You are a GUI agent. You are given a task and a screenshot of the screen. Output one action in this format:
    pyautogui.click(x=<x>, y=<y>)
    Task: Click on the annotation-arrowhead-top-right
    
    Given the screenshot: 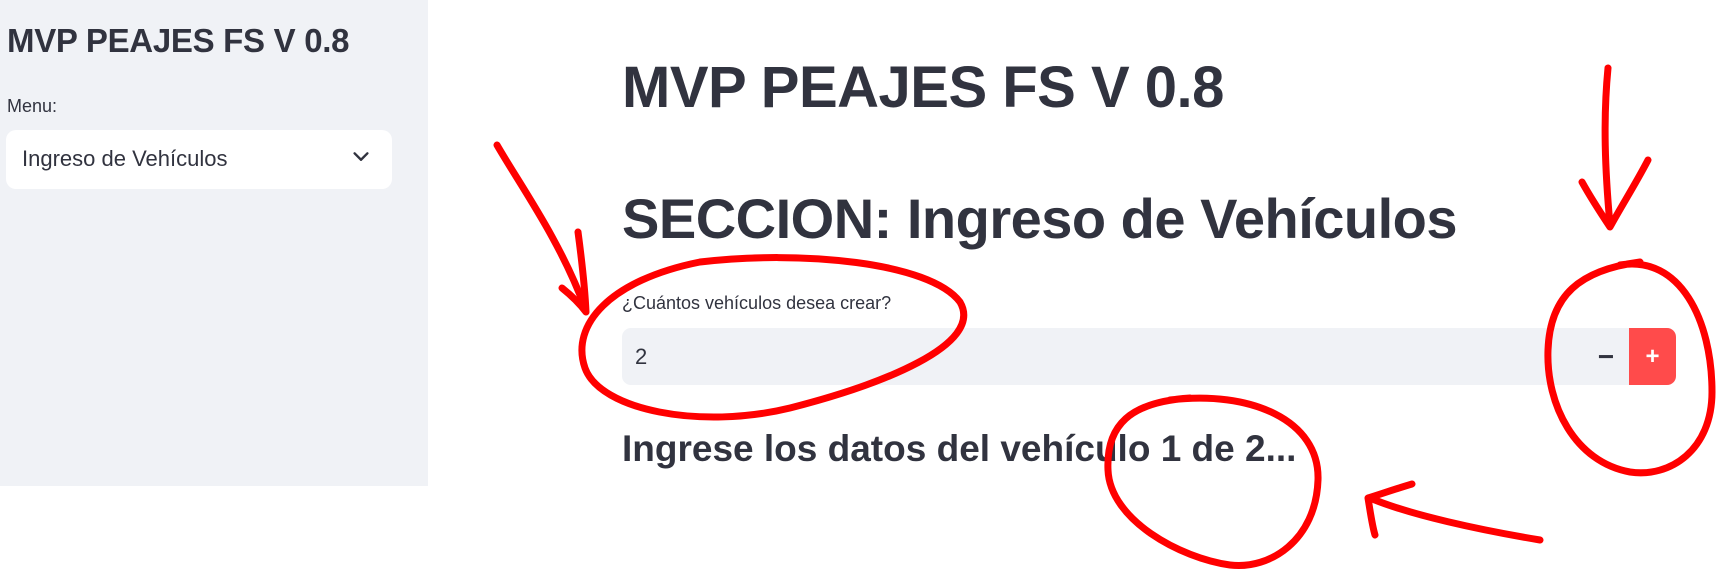 What is the action you would take?
    pyautogui.click(x=1615, y=193)
    